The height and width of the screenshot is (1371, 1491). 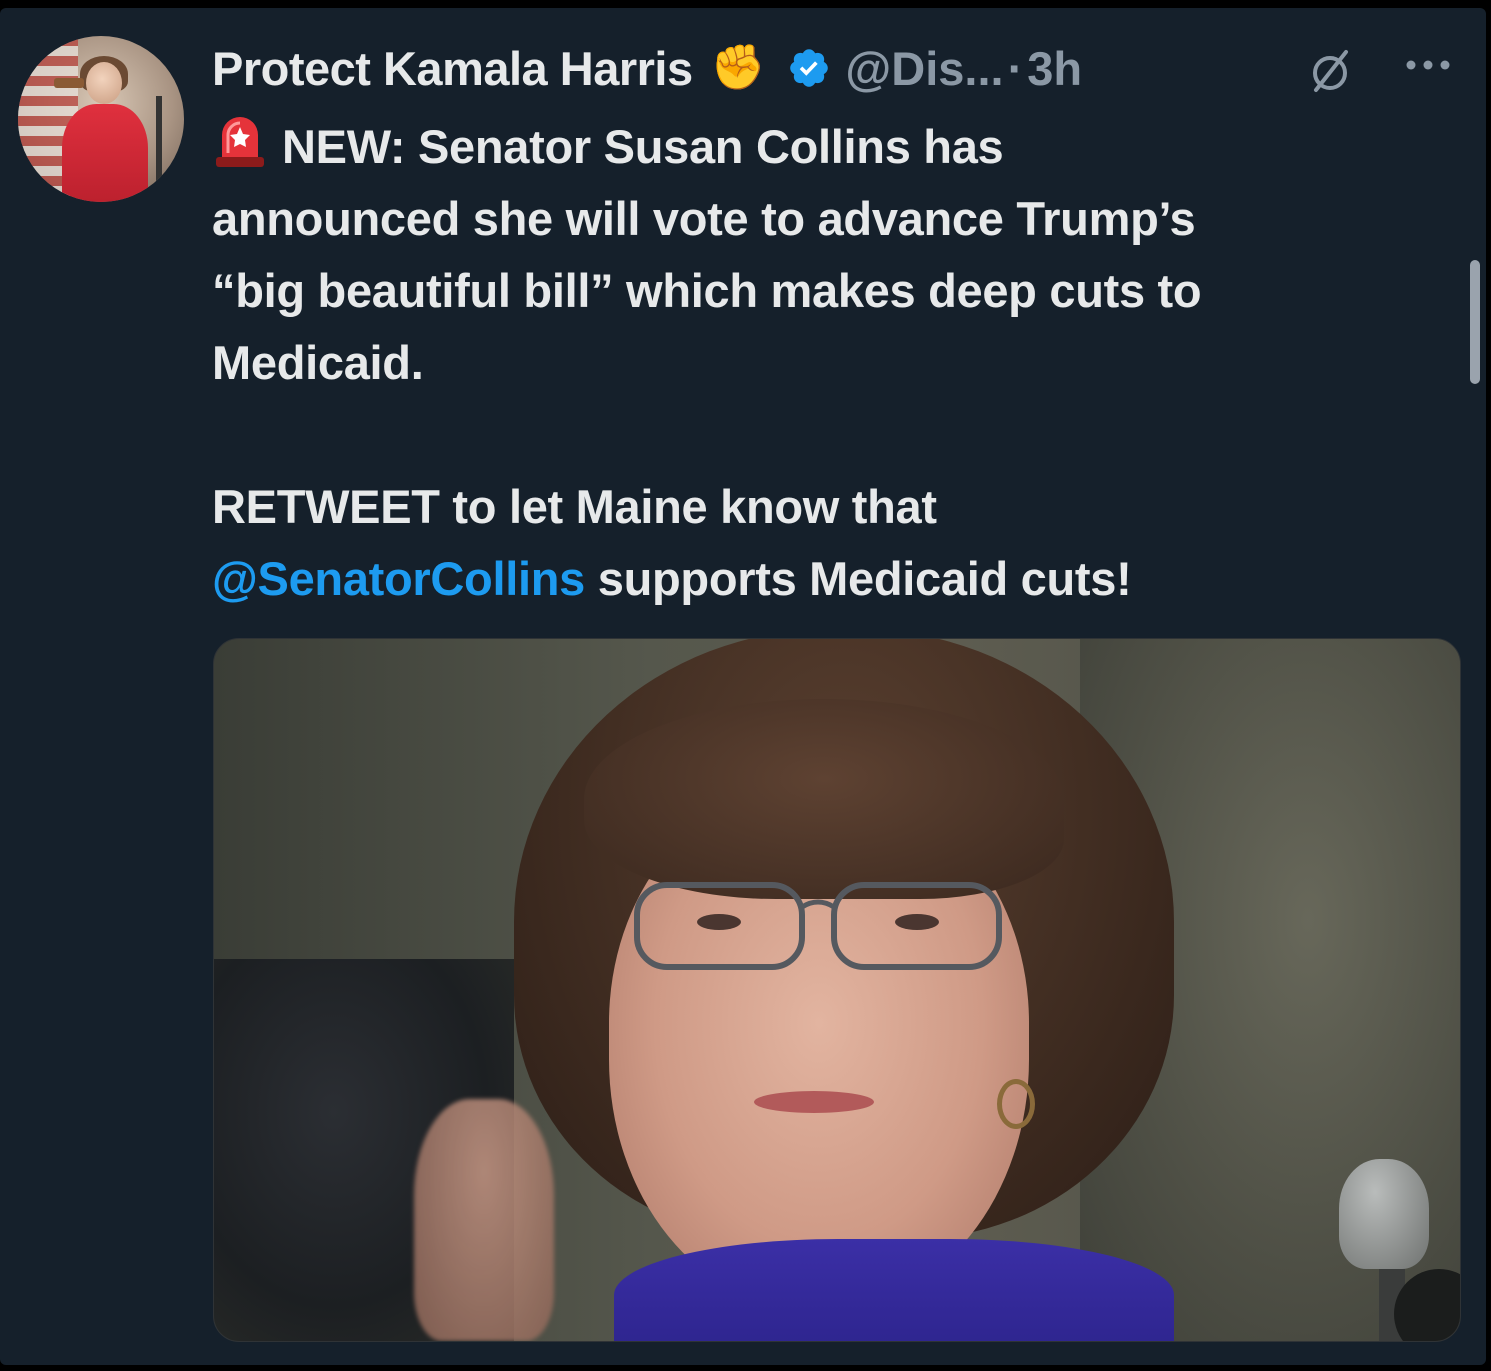 What do you see at coordinates (738, 67) in the screenshot?
I see `raised-fist-emoji-icon: ✊` at bounding box center [738, 67].